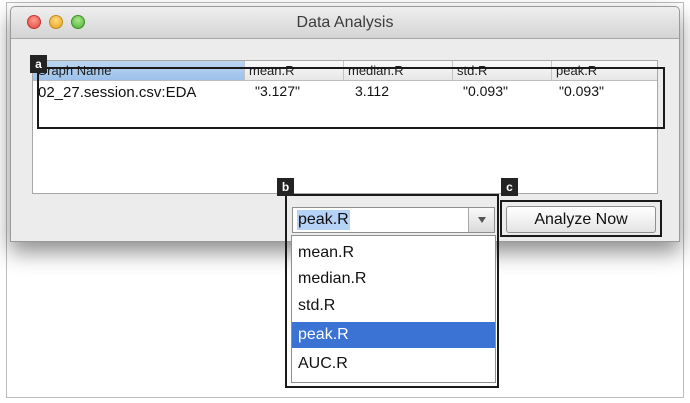 The image size is (690, 403). Describe the element at coordinates (393, 220) in the screenshot. I see `metric-select: peak.R` at that location.